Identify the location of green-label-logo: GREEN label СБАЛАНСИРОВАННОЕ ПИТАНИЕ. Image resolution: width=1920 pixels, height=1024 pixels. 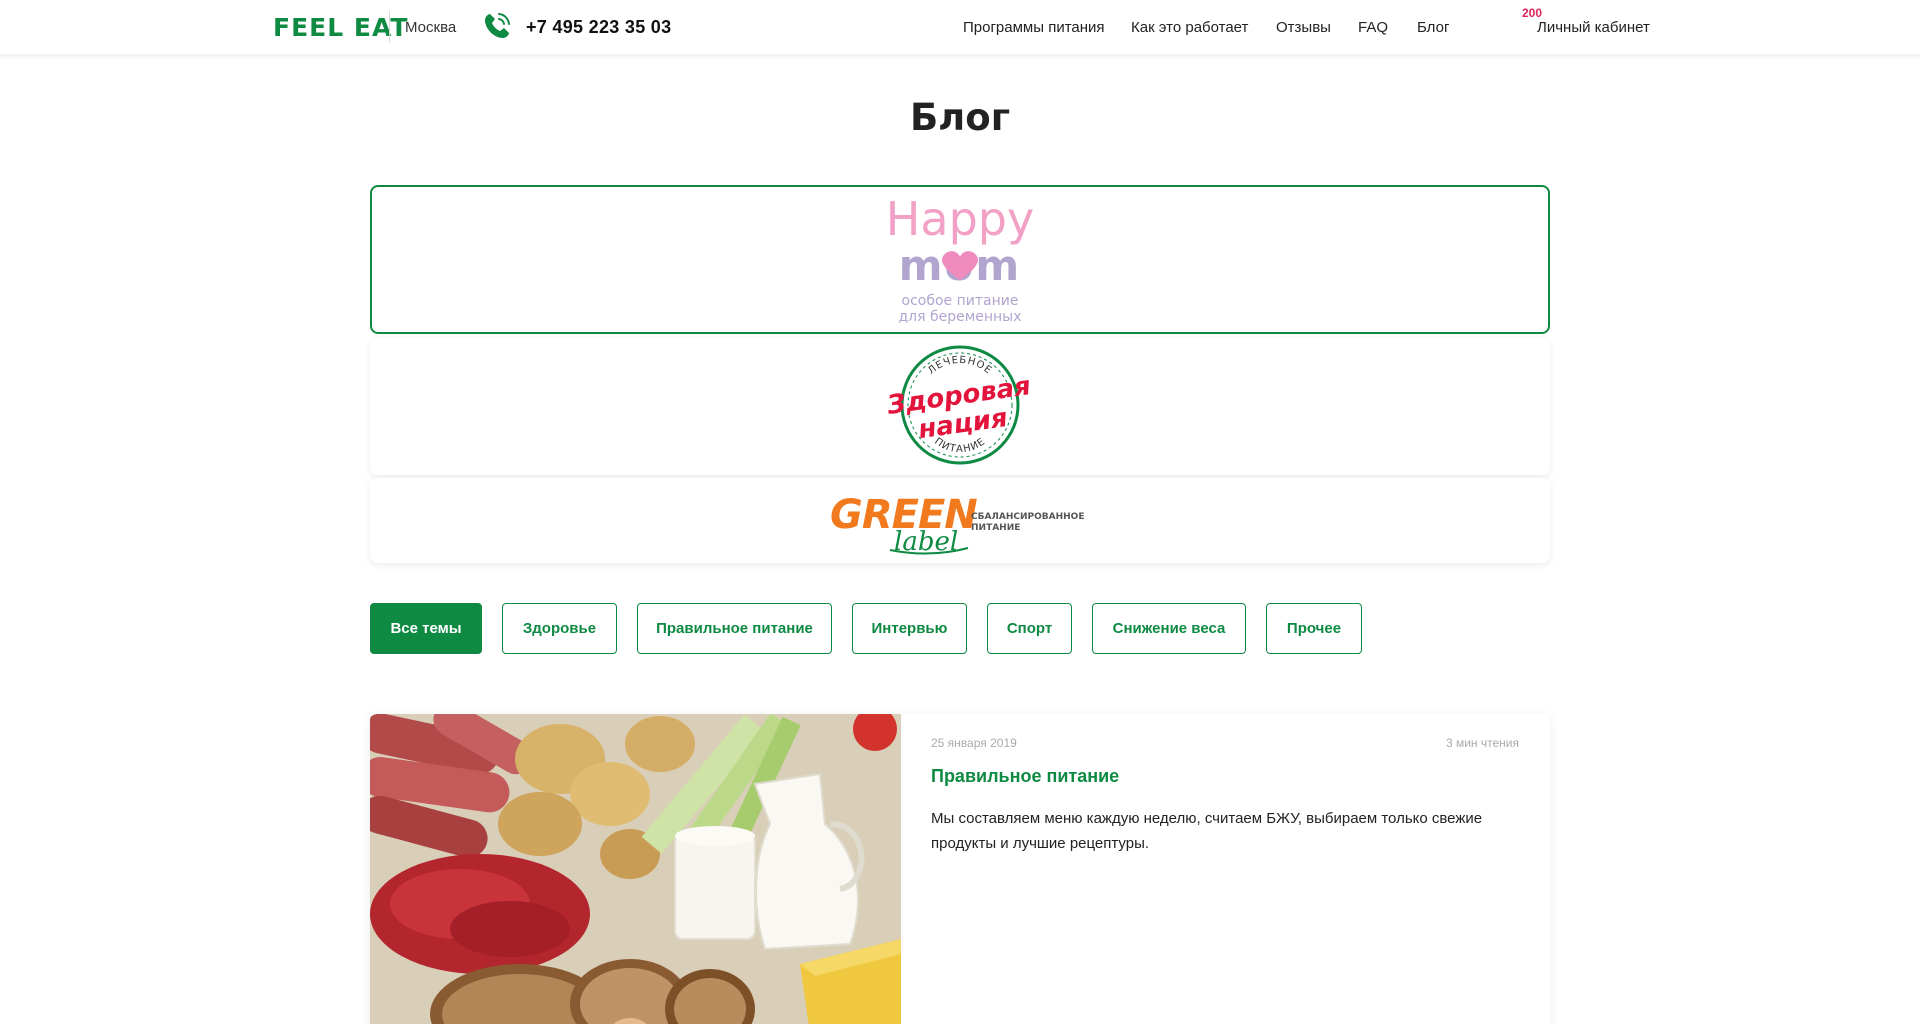
(957, 524).